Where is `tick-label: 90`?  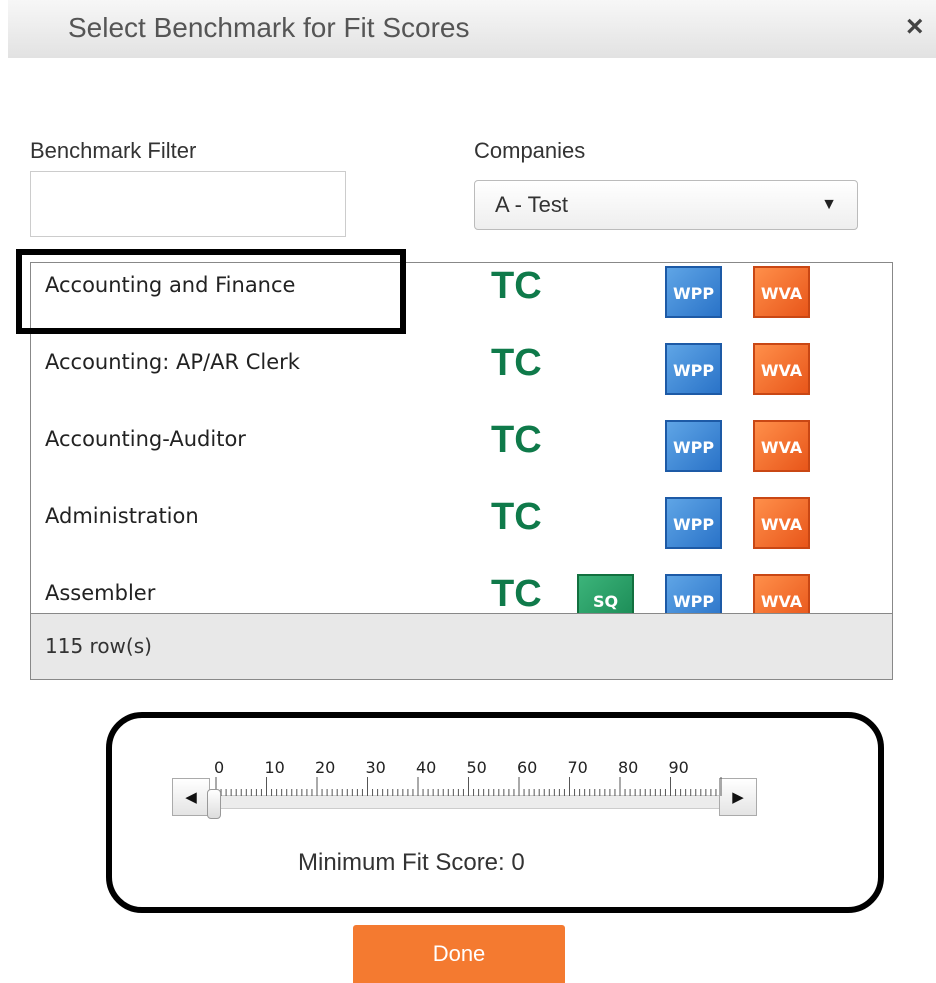
tick-label: 90 is located at coordinates (678, 767).